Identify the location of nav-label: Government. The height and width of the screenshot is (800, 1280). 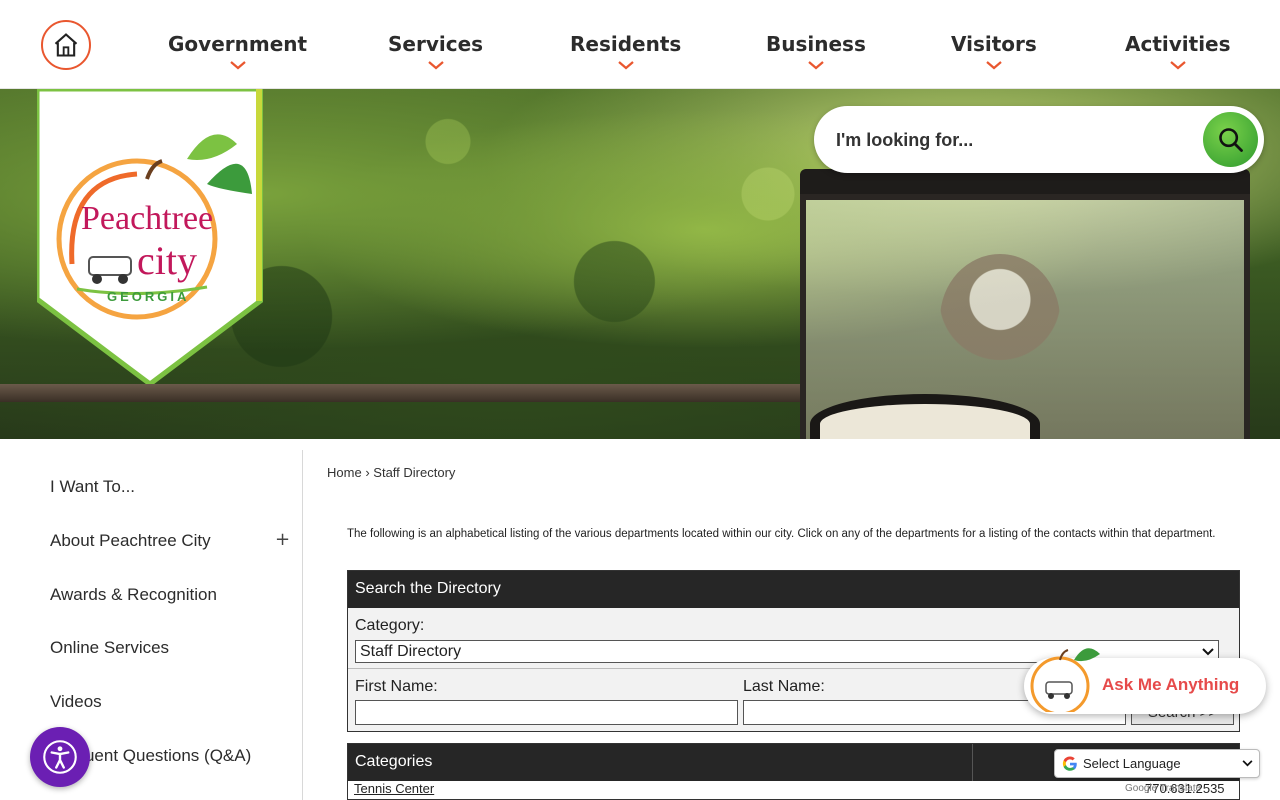
(238, 44).